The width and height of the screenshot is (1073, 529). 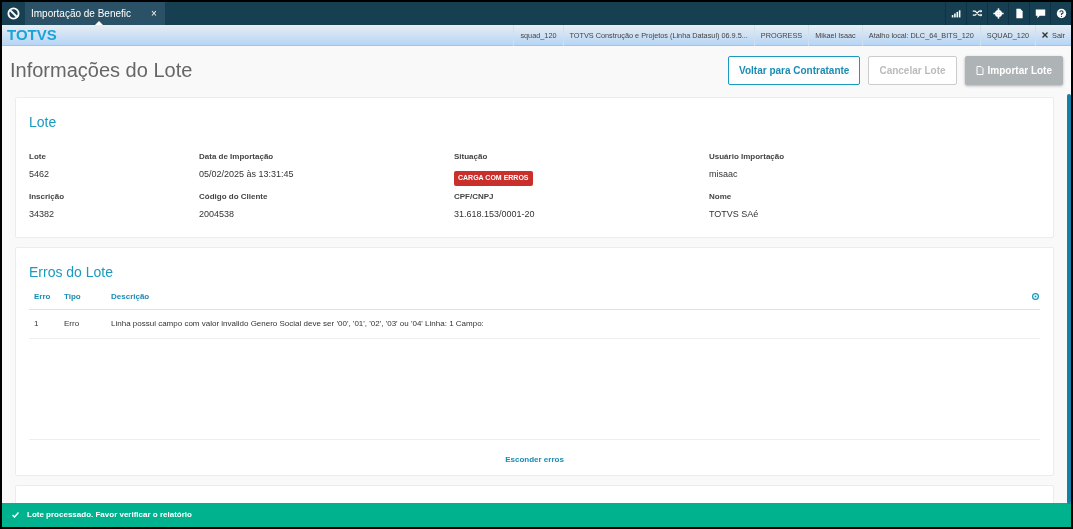 What do you see at coordinates (234, 197) in the screenshot?
I see `field-label: Código do Cliente` at bounding box center [234, 197].